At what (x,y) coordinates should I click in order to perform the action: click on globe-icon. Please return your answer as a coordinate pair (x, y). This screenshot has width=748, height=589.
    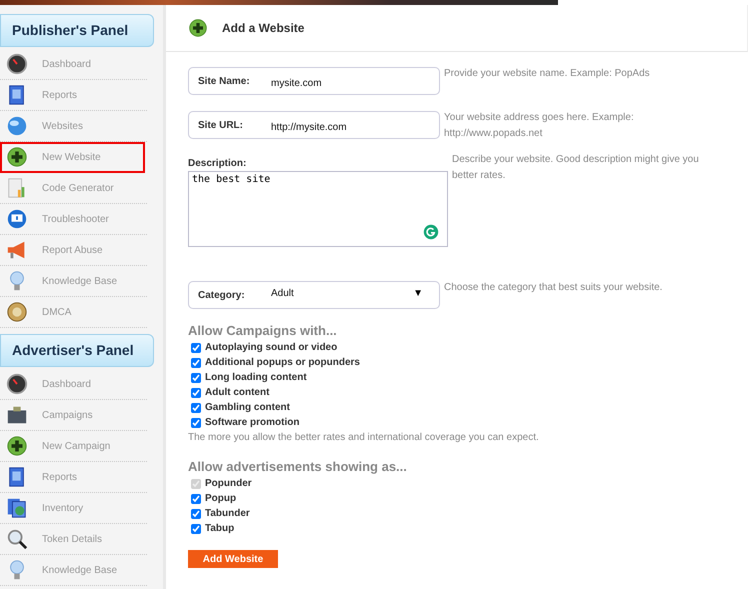
    Looking at the image, I should click on (17, 126).